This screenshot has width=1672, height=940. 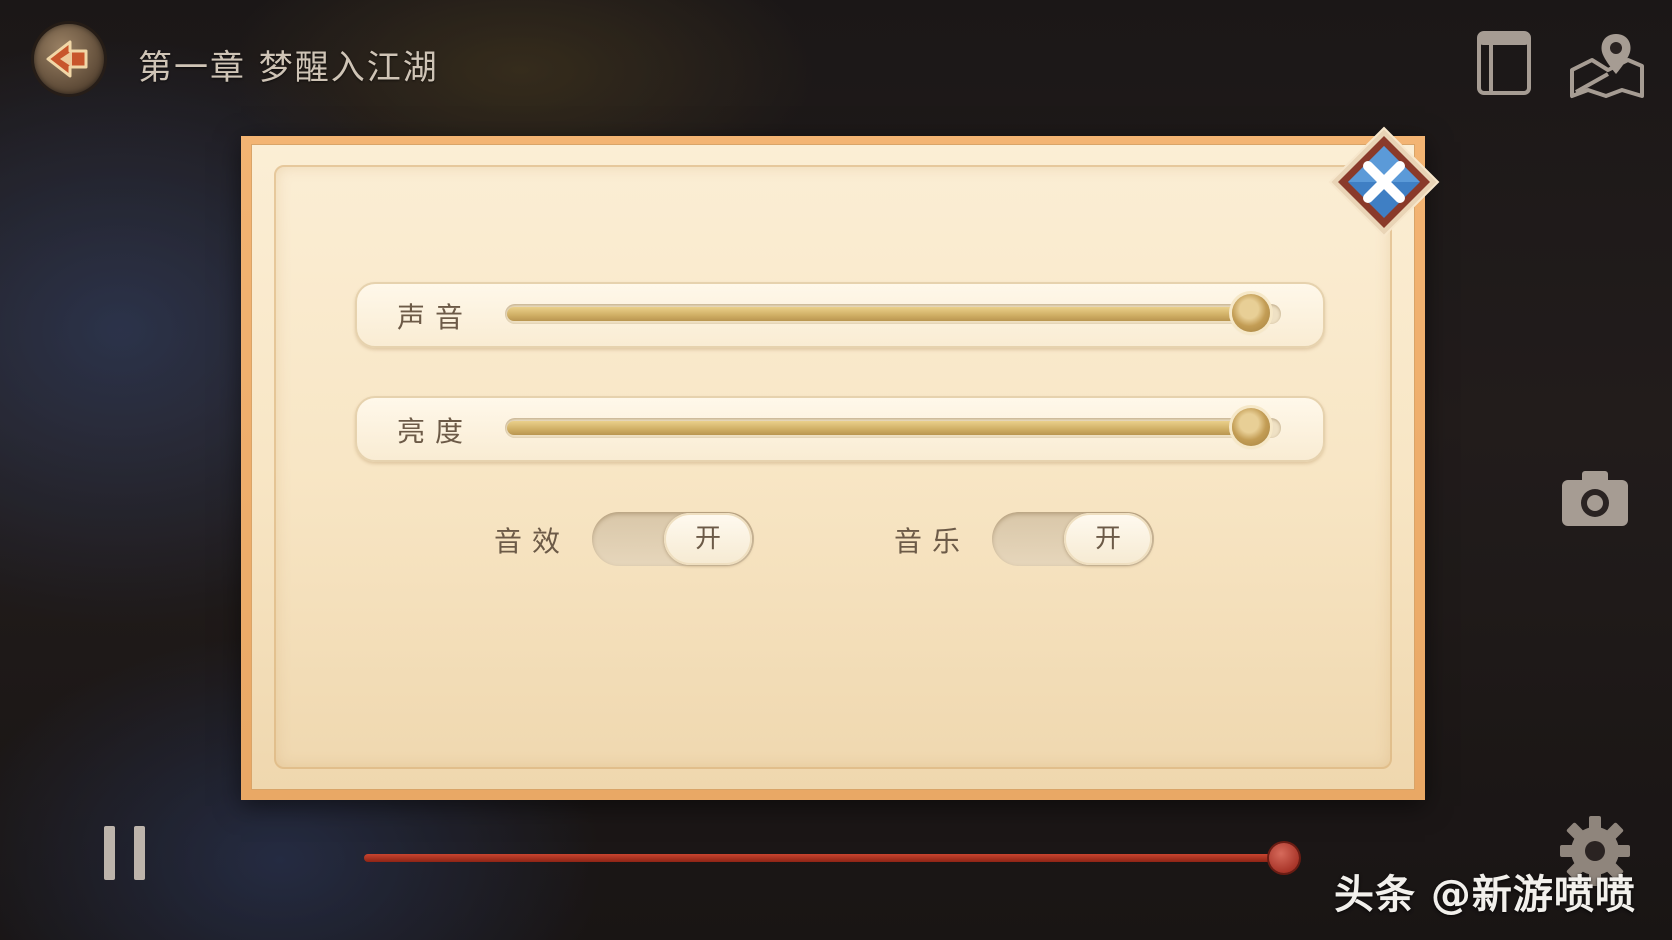 I want to click on progress-knob, so click(x=1284, y=858).